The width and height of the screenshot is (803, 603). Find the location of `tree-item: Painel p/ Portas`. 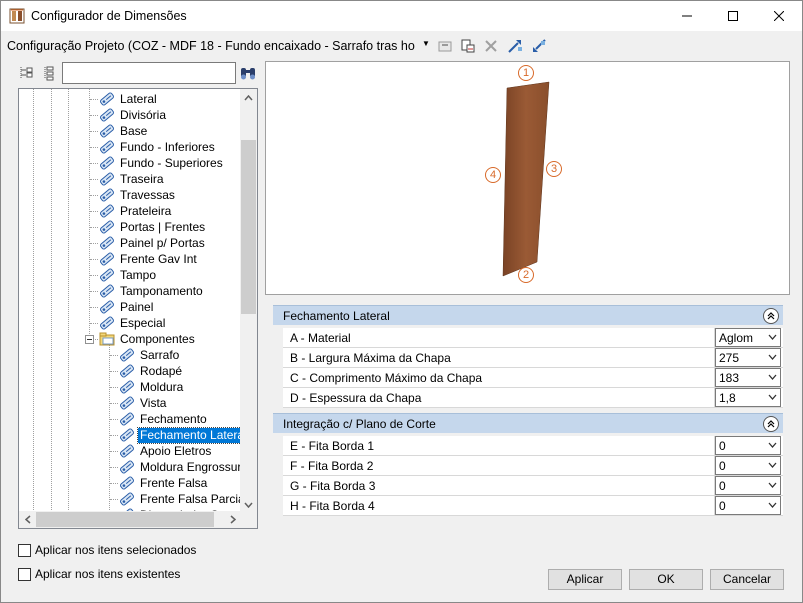

tree-item: Painel p/ Portas is located at coordinates (153, 243).